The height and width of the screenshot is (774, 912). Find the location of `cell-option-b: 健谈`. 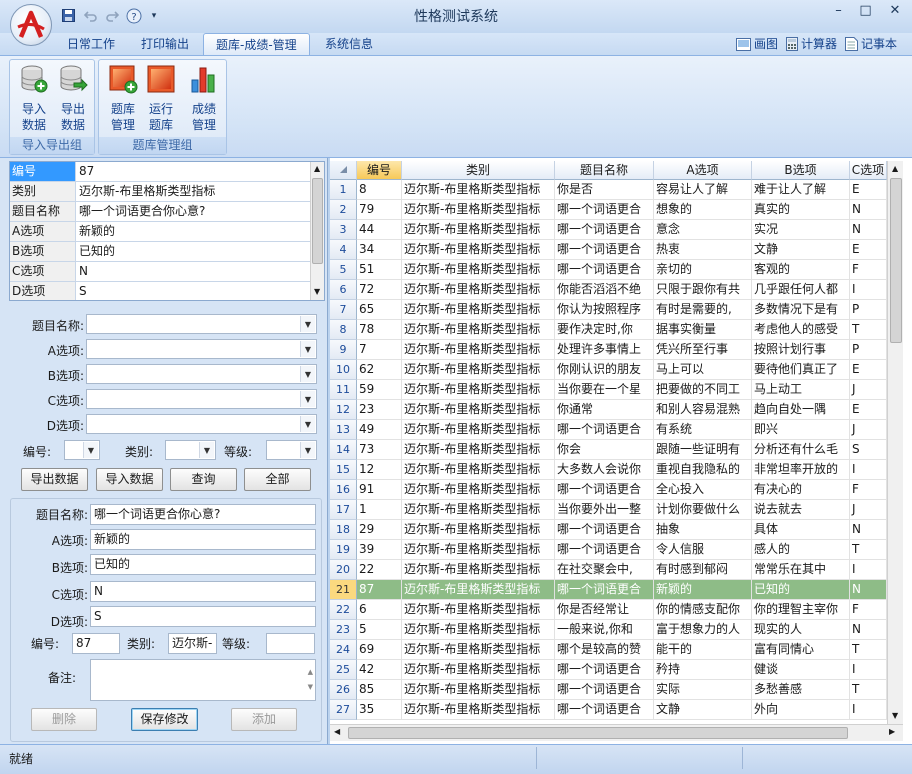

cell-option-b: 健谈 is located at coordinates (801, 669).